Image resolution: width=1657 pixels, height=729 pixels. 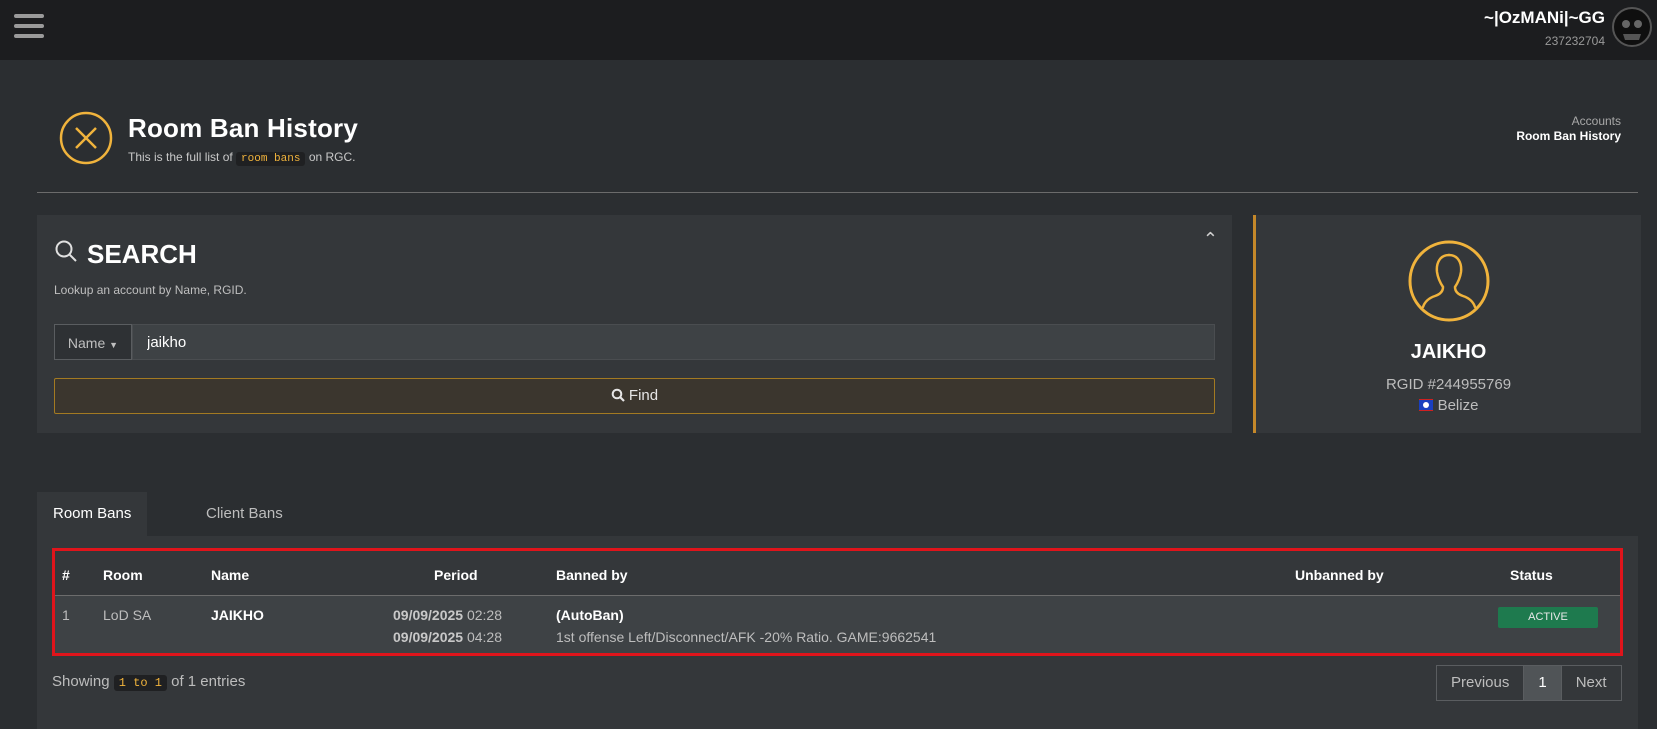 What do you see at coordinates (140, 683) in the screenshot?
I see `showing-range: 1 to 1` at bounding box center [140, 683].